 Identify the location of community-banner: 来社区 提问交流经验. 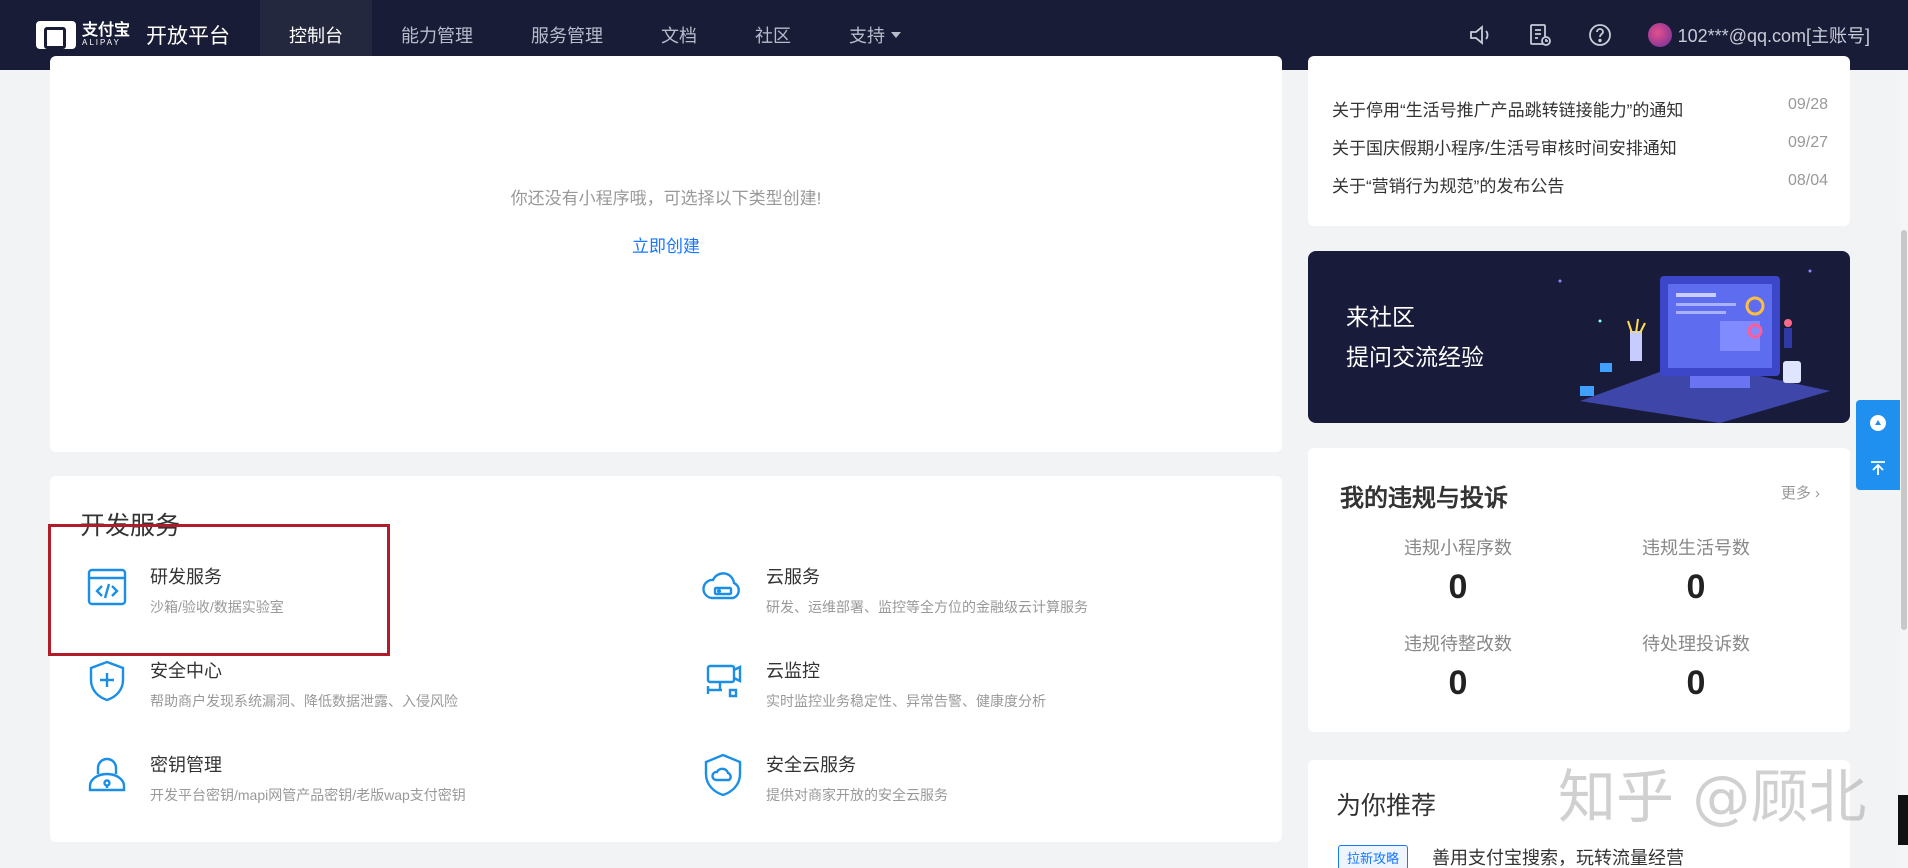
(1579, 337).